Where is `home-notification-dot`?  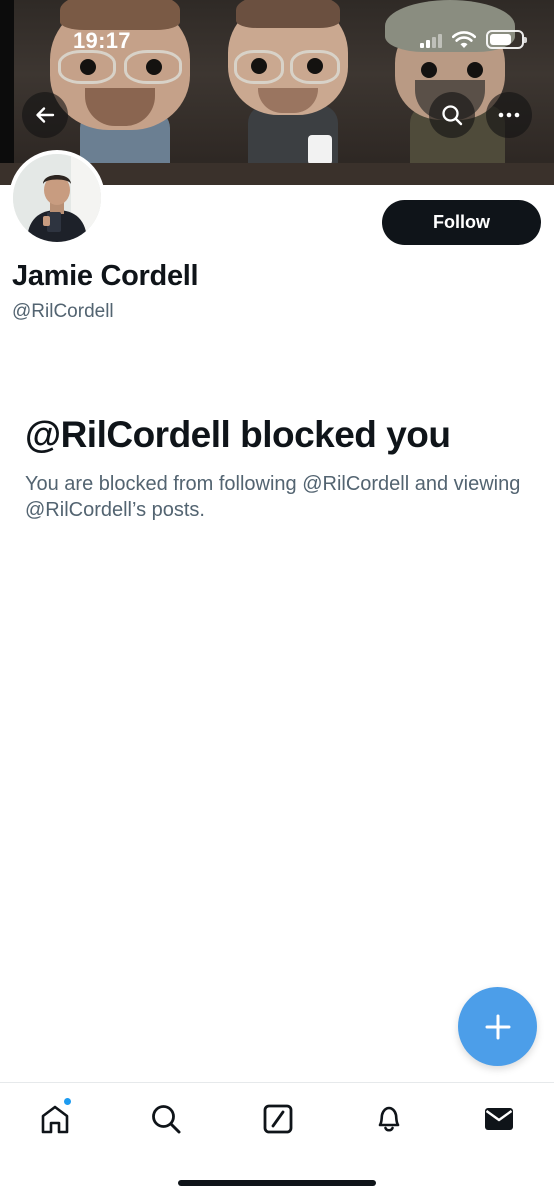
home-notification-dot is located at coordinates (67, 1101).